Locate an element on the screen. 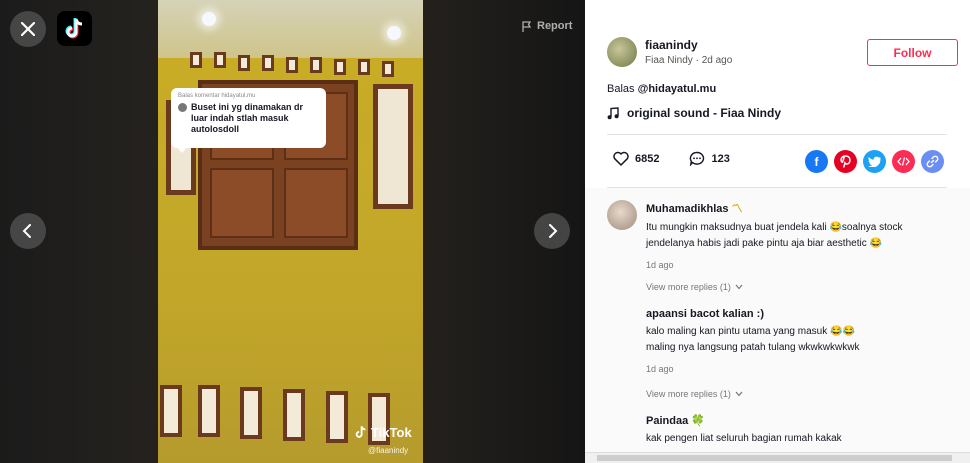 This screenshot has width=970, height=463. caption-prefix: Balas is located at coordinates (621, 89).